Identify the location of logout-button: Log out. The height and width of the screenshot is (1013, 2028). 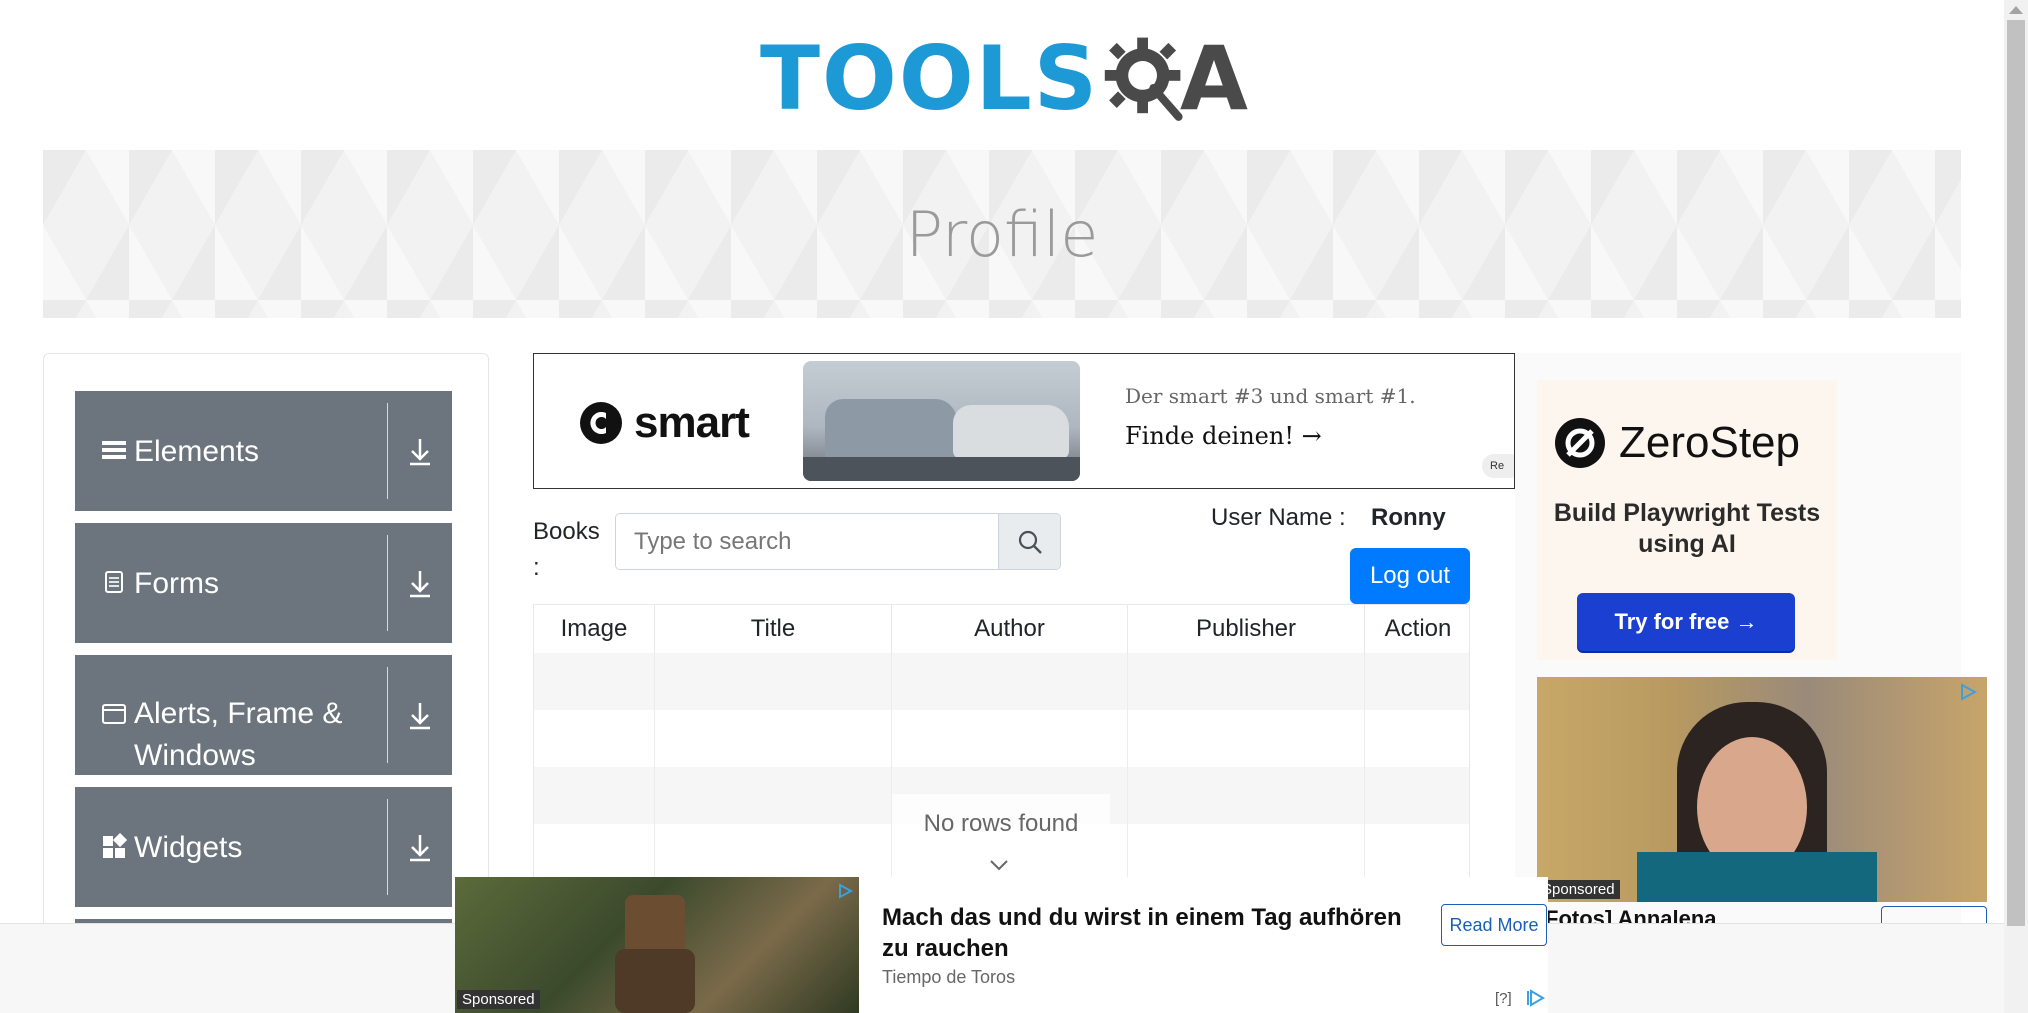
(1410, 576).